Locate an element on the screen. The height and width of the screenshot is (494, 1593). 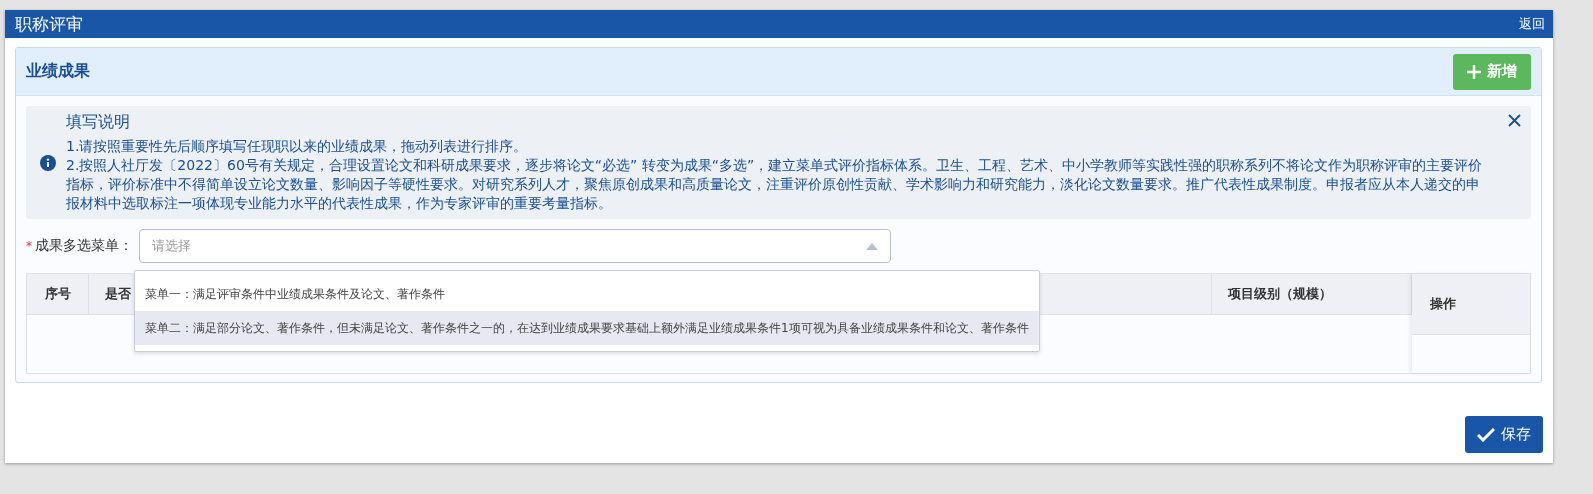
notice-title: 填写说明 is located at coordinates (98, 122).